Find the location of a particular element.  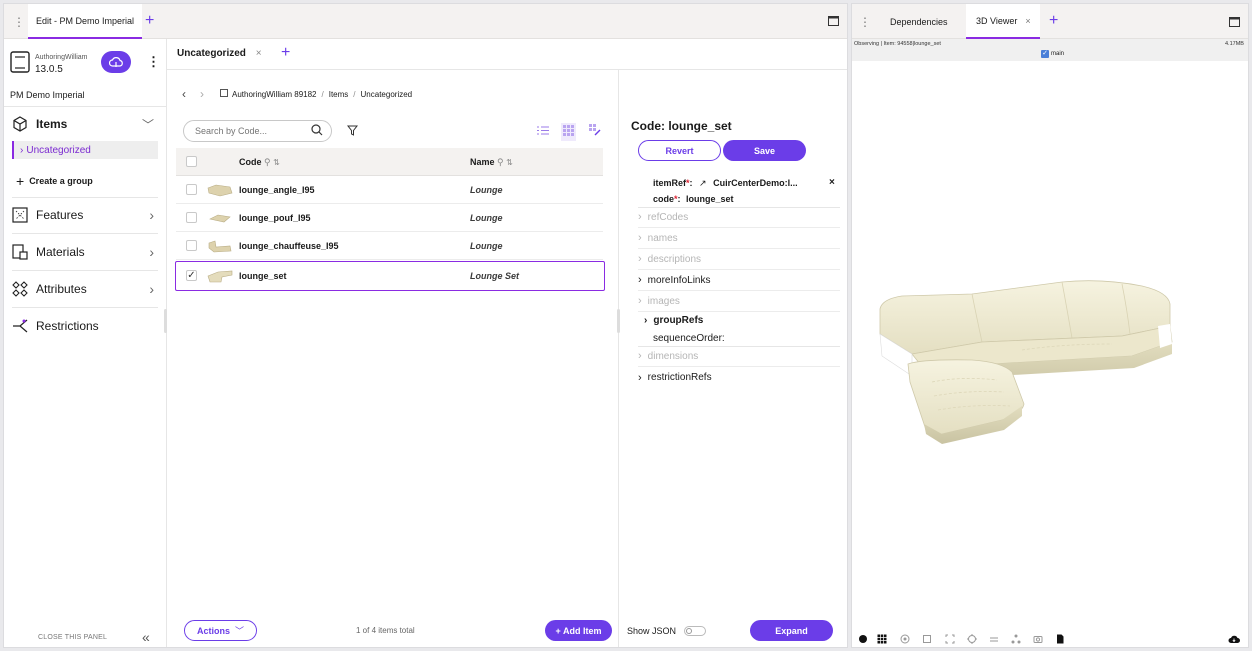

code-value: lounge_set is located at coordinates (710, 199).